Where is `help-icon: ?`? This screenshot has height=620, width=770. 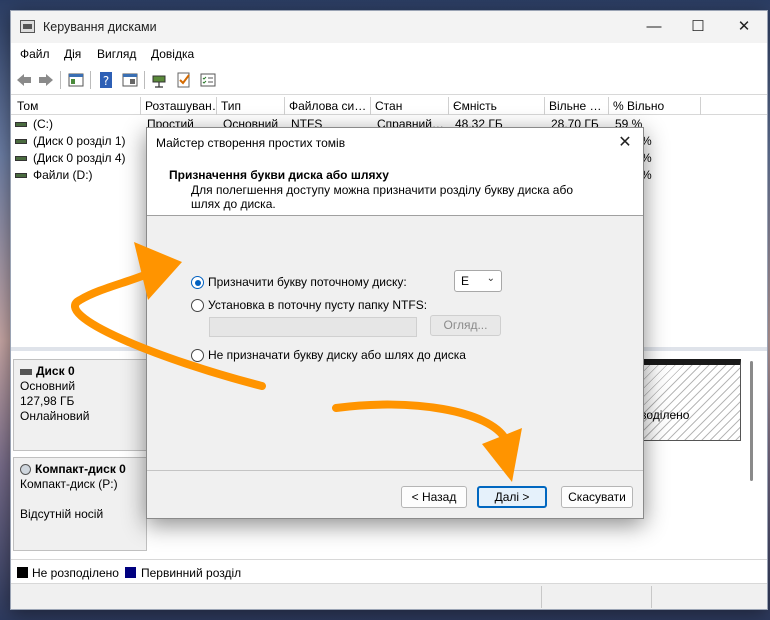 help-icon: ? is located at coordinates (106, 80).